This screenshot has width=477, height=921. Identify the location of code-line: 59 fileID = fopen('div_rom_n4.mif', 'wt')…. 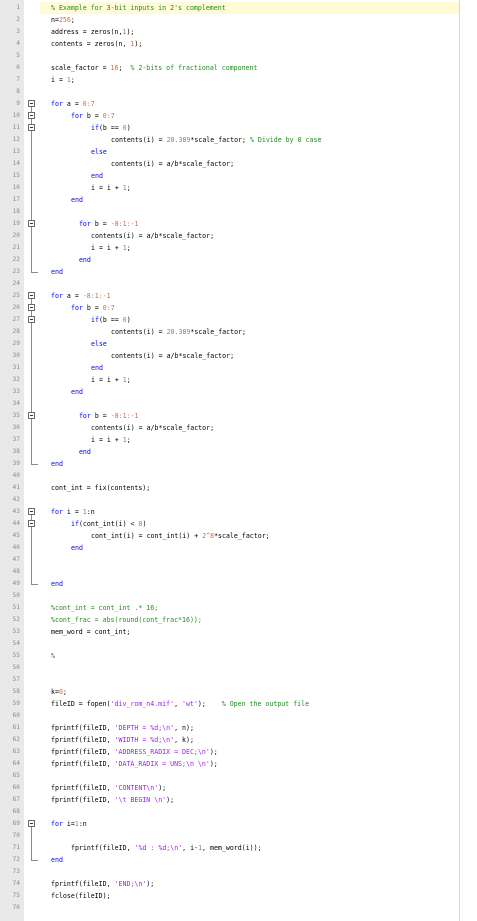
(238, 704).